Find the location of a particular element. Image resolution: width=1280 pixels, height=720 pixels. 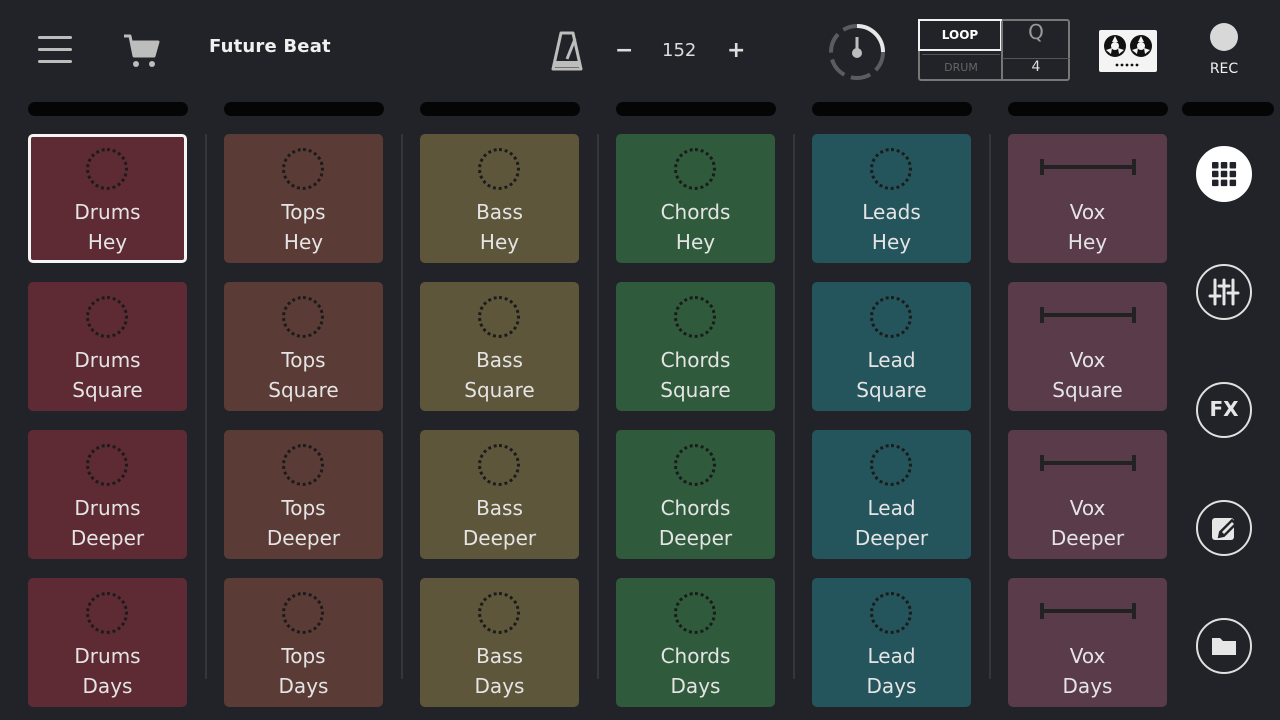

pad-drums-days: Drums Days is located at coordinates (107, 642).